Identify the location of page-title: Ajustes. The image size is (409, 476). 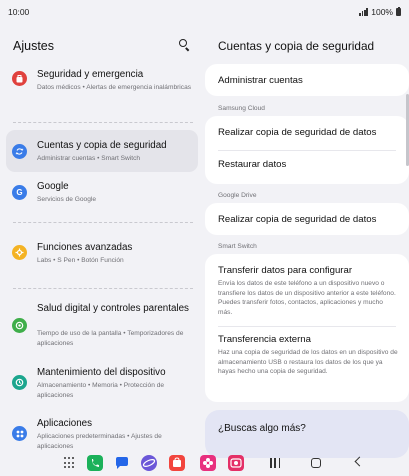
(33, 46).